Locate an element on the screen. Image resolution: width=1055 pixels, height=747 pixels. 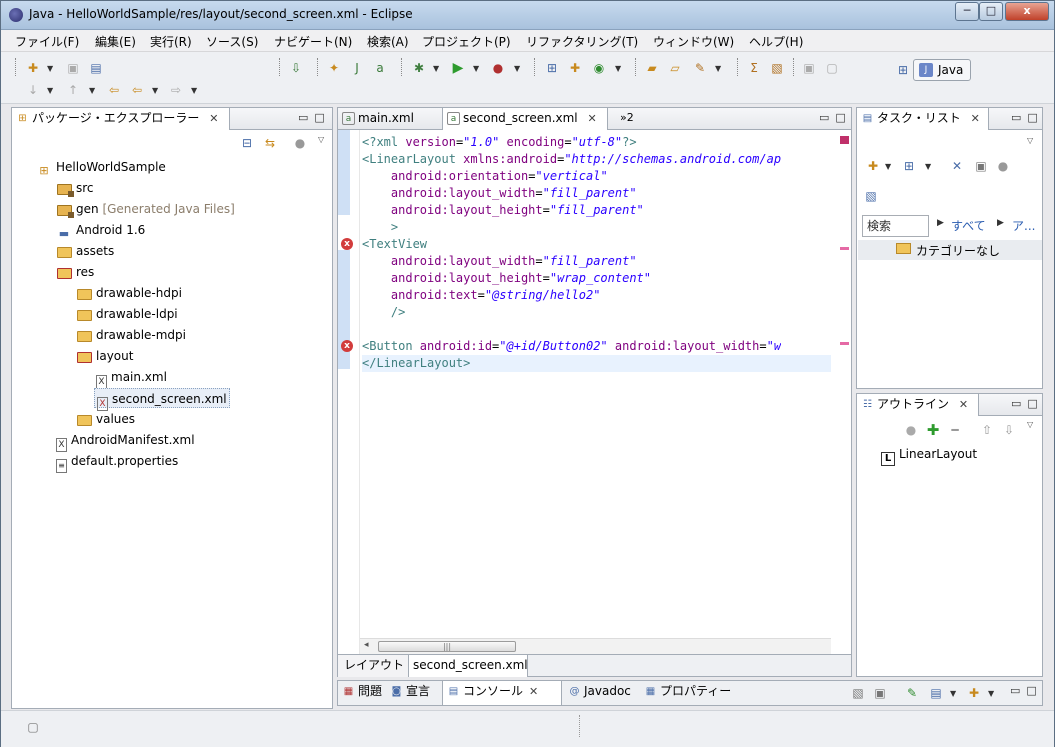
tree-item-drawable-hdpi: drawable-hdpi is located at coordinates (129, 293).